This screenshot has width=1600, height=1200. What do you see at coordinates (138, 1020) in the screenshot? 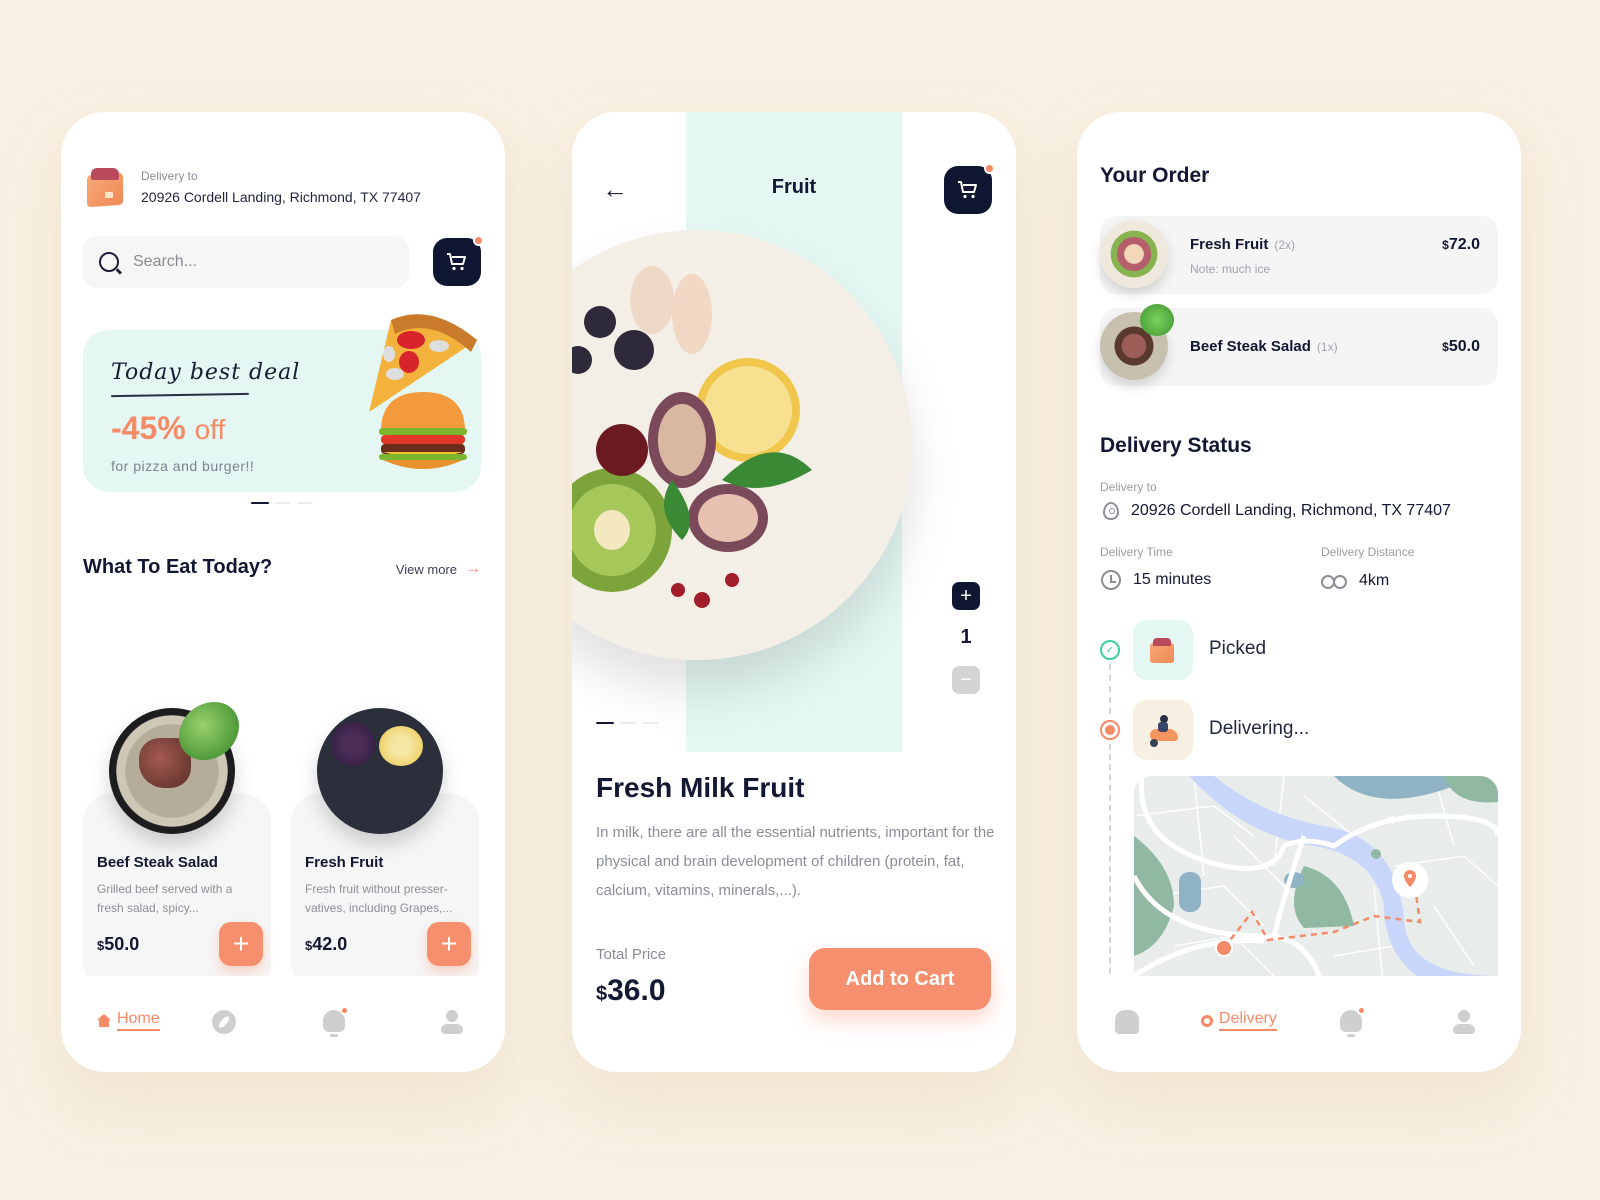
I see `tab-home-label: Home` at bounding box center [138, 1020].